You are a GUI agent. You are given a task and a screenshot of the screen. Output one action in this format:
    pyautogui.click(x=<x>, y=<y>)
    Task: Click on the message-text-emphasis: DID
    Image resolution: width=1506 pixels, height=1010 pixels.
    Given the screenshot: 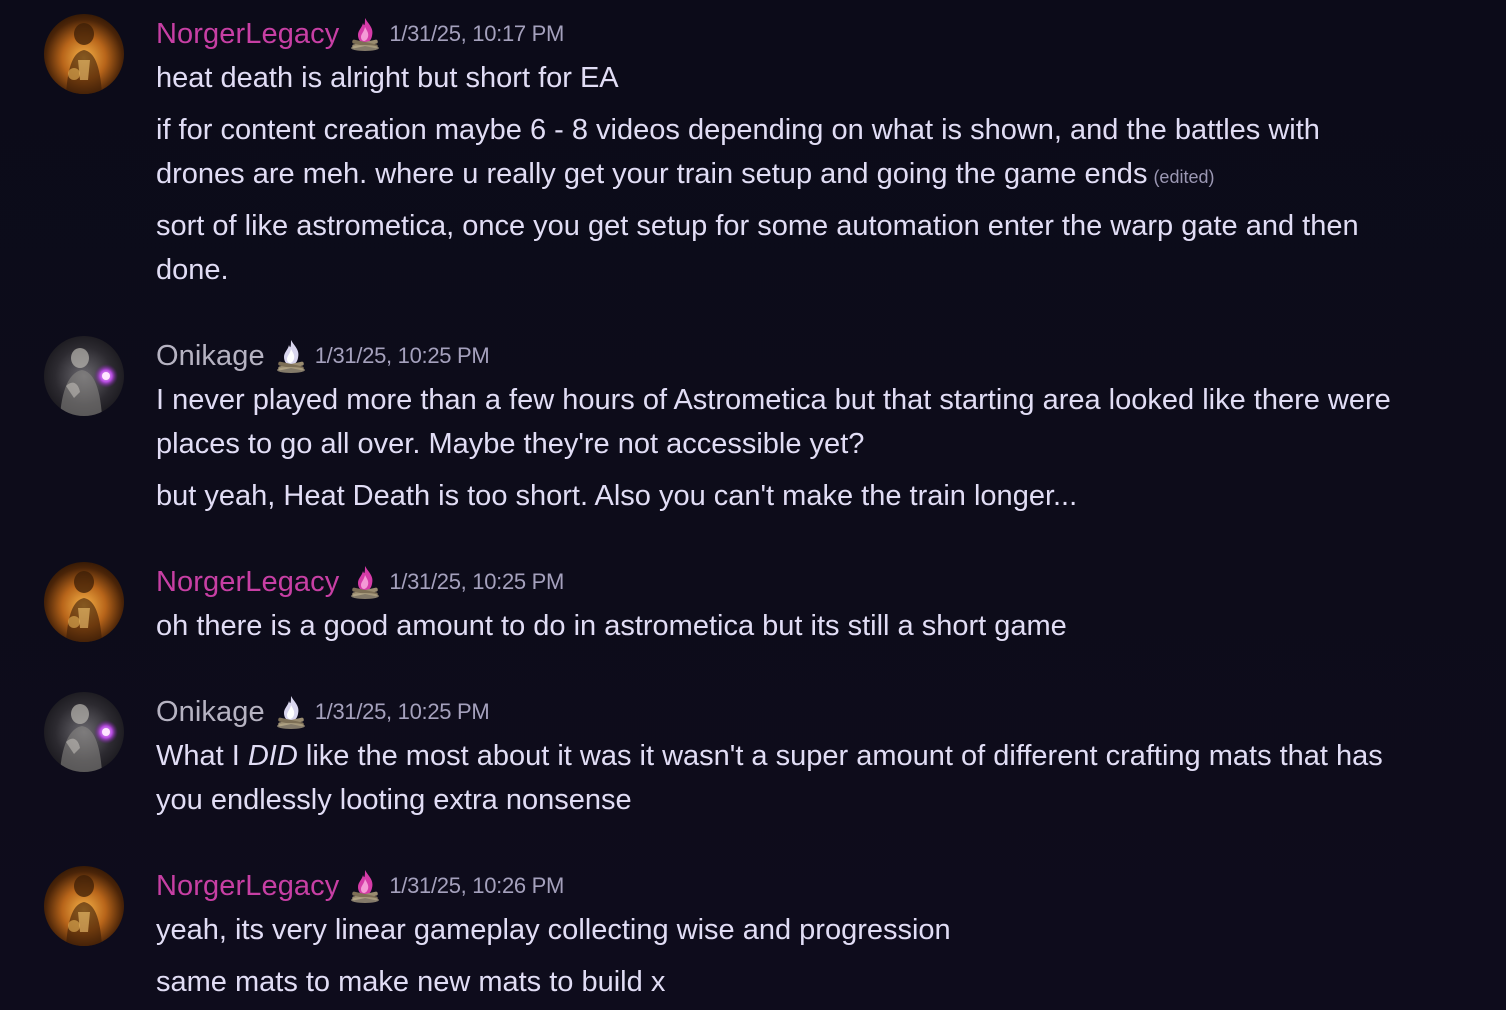 What is the action you would take?
    pyautogui.click(x=272, y=756)
    